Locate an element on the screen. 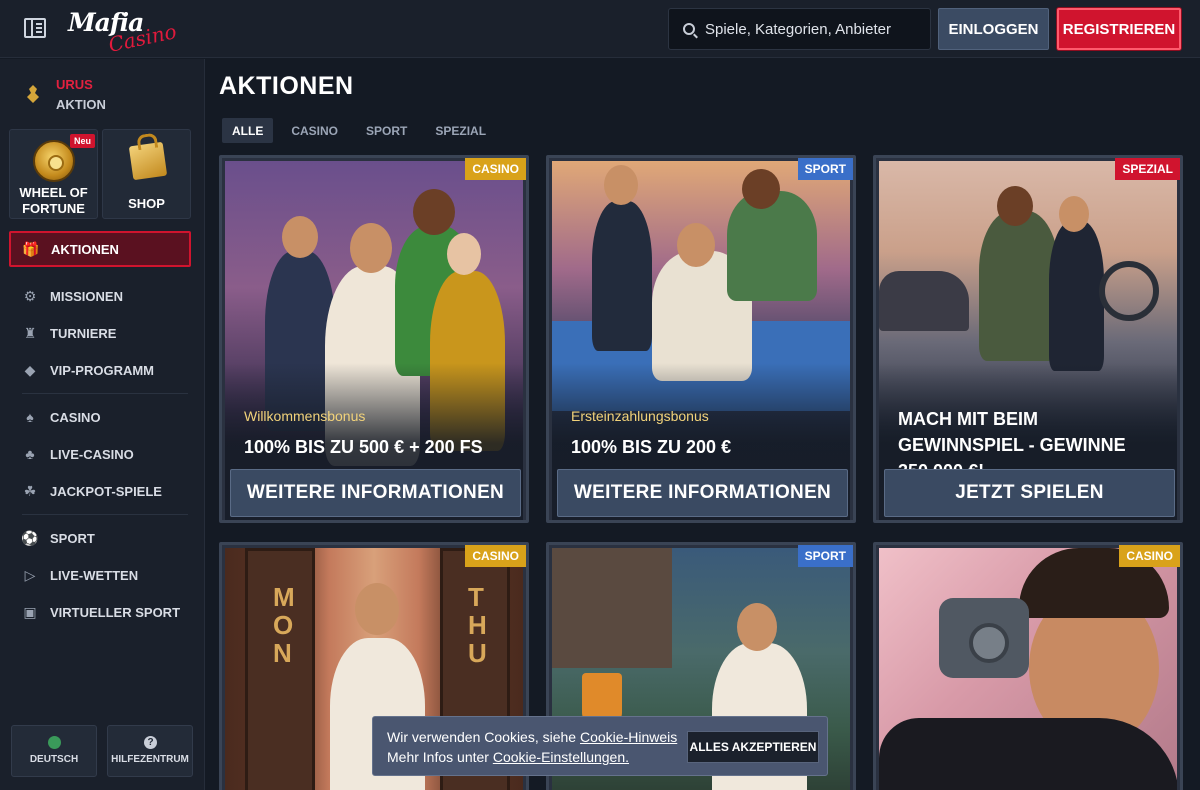 This screenshot has height=790, width=1200. sidebar-item-label: VIRTUELLER SPORT is located at coordinates (115, 612).